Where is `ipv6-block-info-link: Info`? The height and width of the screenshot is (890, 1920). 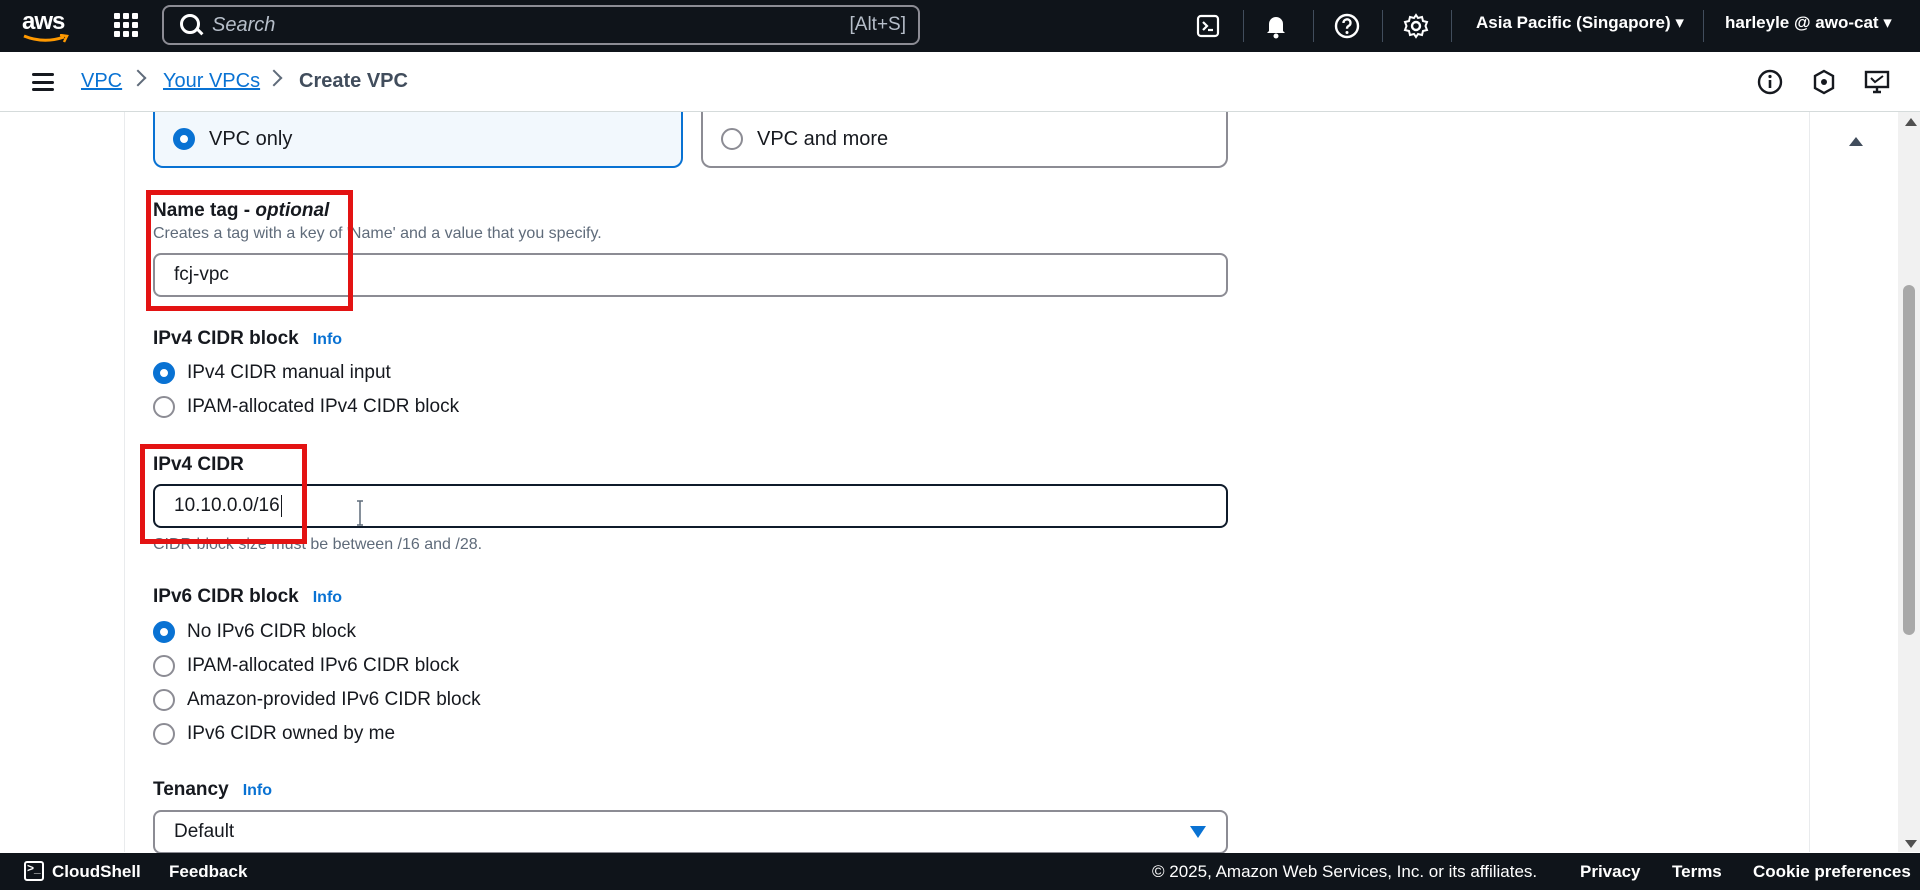 ipv6-block-info-link: Info is located at coordinates (327, 597).